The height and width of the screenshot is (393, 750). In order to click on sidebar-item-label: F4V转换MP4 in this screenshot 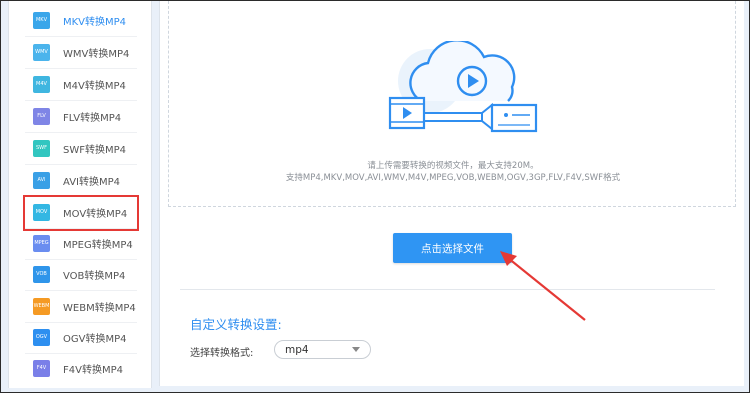, I will do `click(93, 370)`.